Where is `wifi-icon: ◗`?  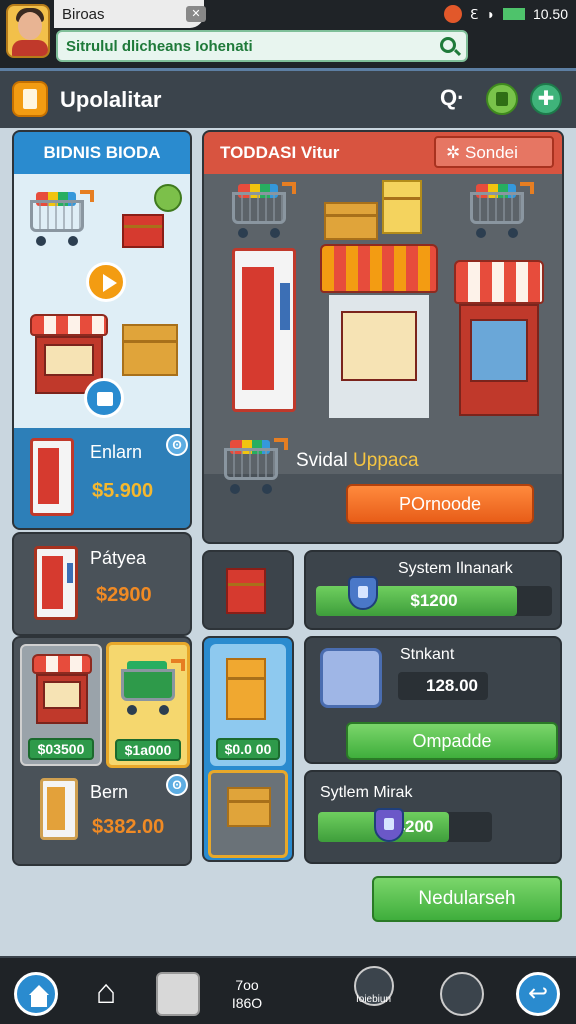 wifi-icon: ◗ is located at coordinates (490, 14).